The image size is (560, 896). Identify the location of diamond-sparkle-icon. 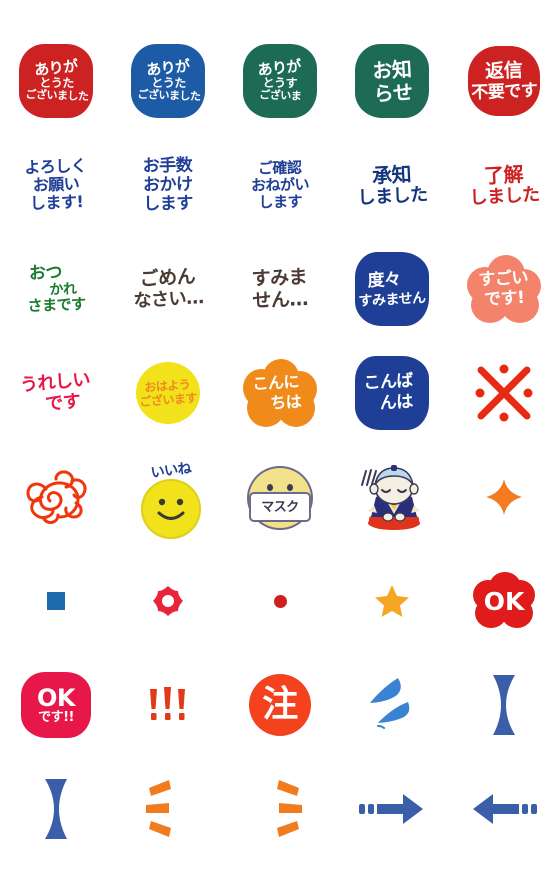
(504, 497).